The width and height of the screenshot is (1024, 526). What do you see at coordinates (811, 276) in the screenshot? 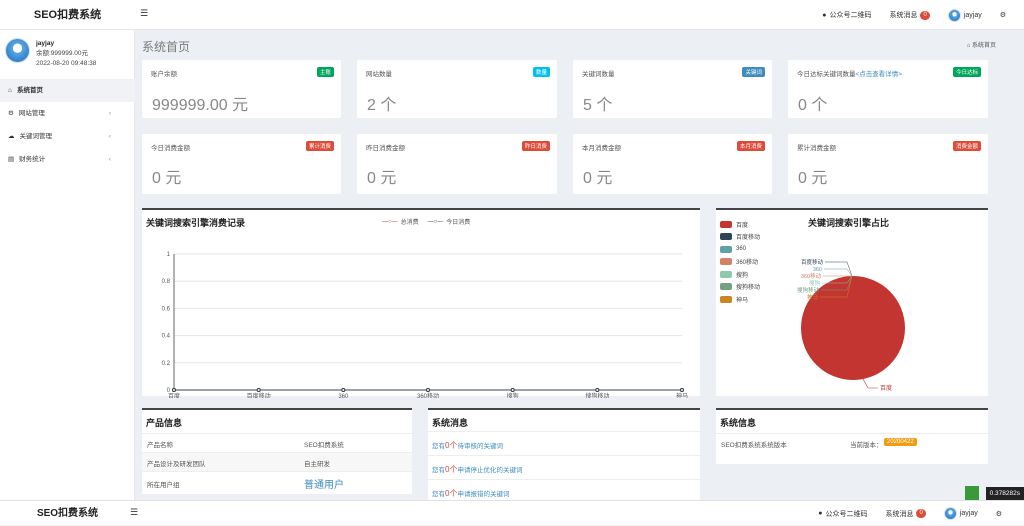
I see `pie-slice-label: 360移动` at bounding box center [811, 276].